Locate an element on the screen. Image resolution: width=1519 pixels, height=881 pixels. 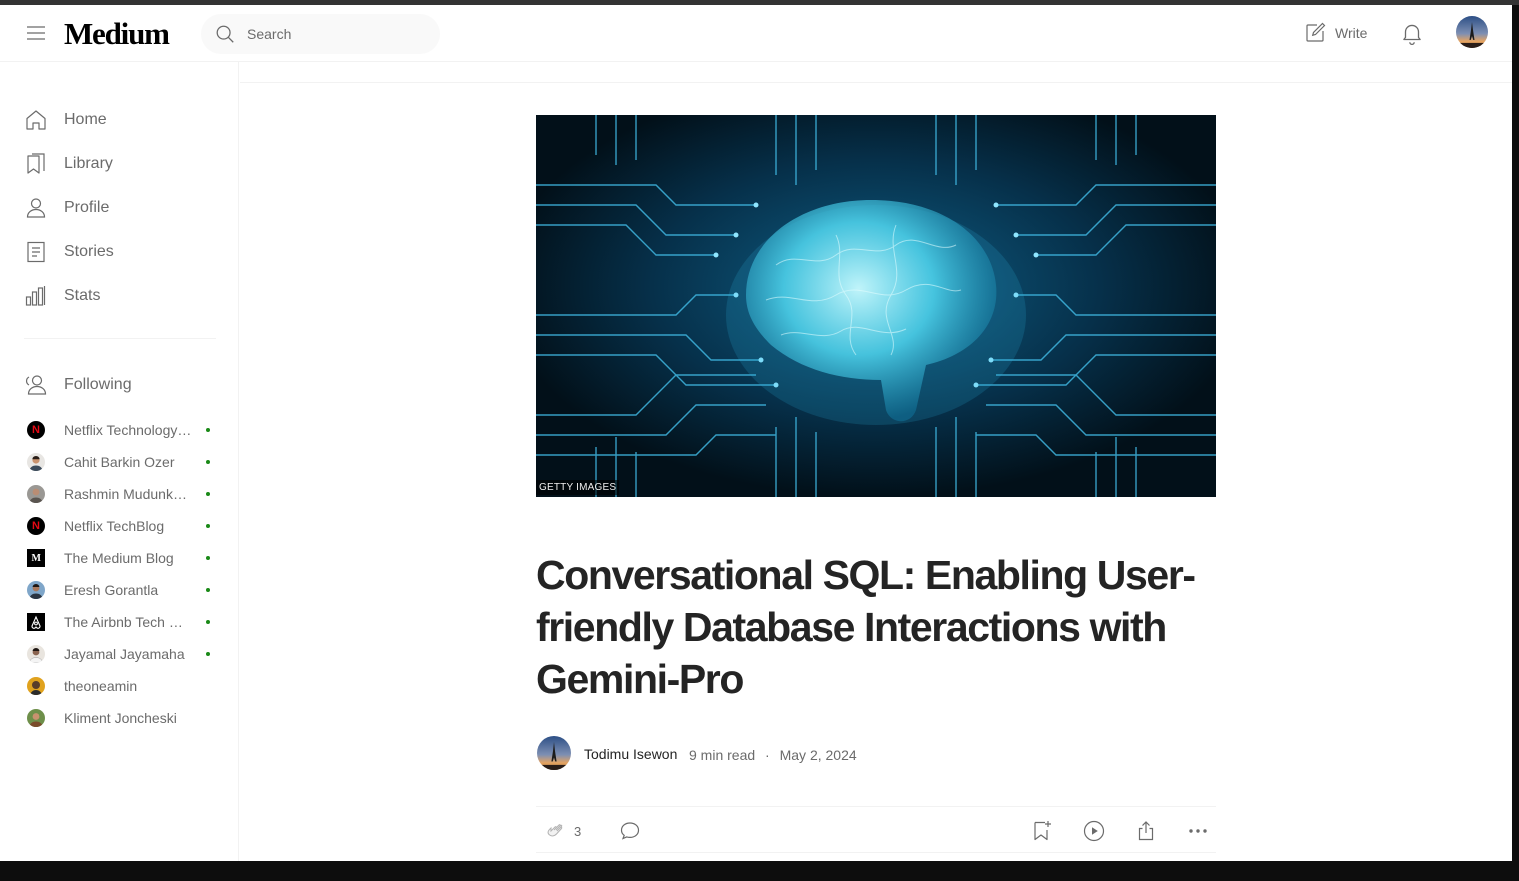
following-item: N Netflix Technology Blog is located at coordinates (120, 430).